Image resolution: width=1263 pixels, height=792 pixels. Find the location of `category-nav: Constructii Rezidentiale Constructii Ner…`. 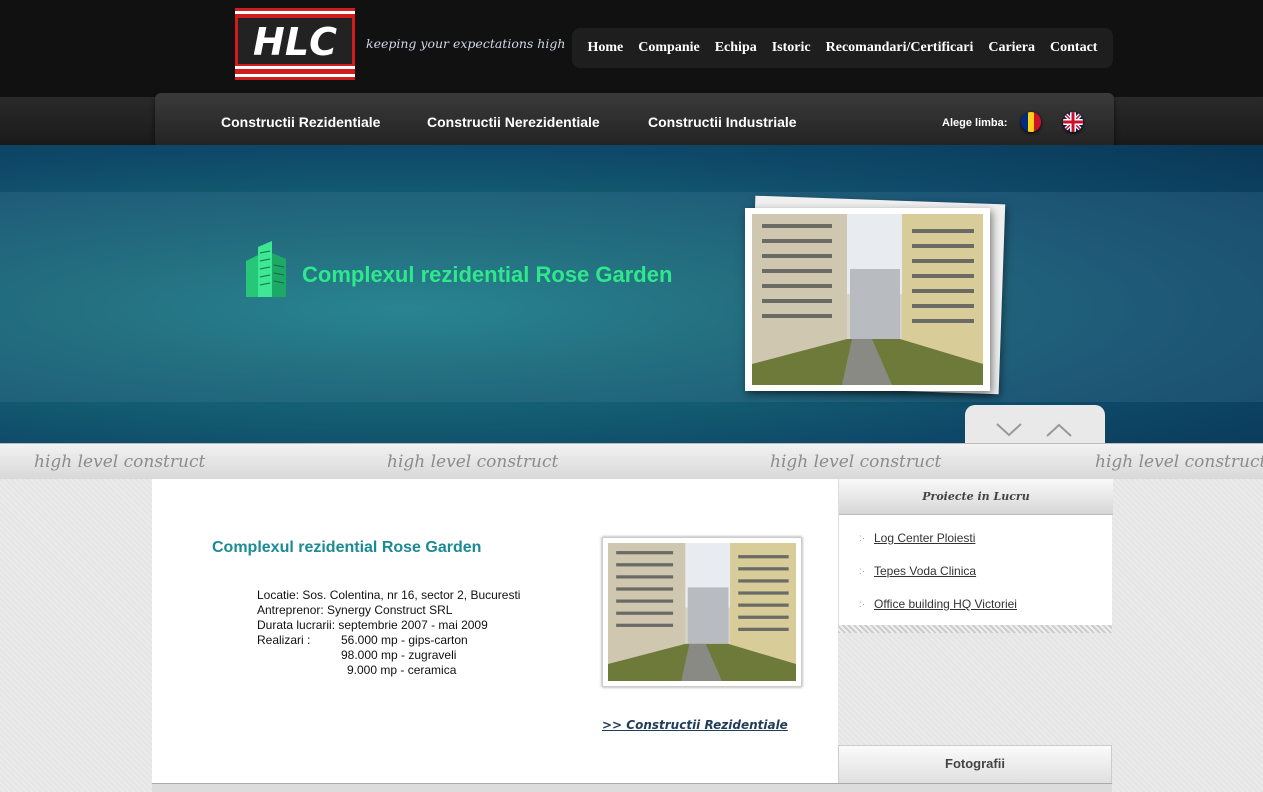

category-nav: Constructii Rezidentiale Constructii Ner… is located at coordinates (634, 120).